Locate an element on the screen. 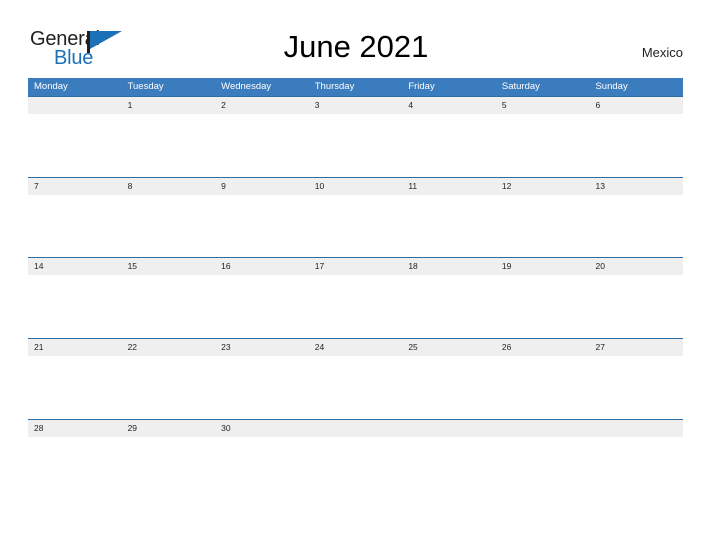 The image size is (712, 550). day-number: 20 is located at coordinates (636, 266).